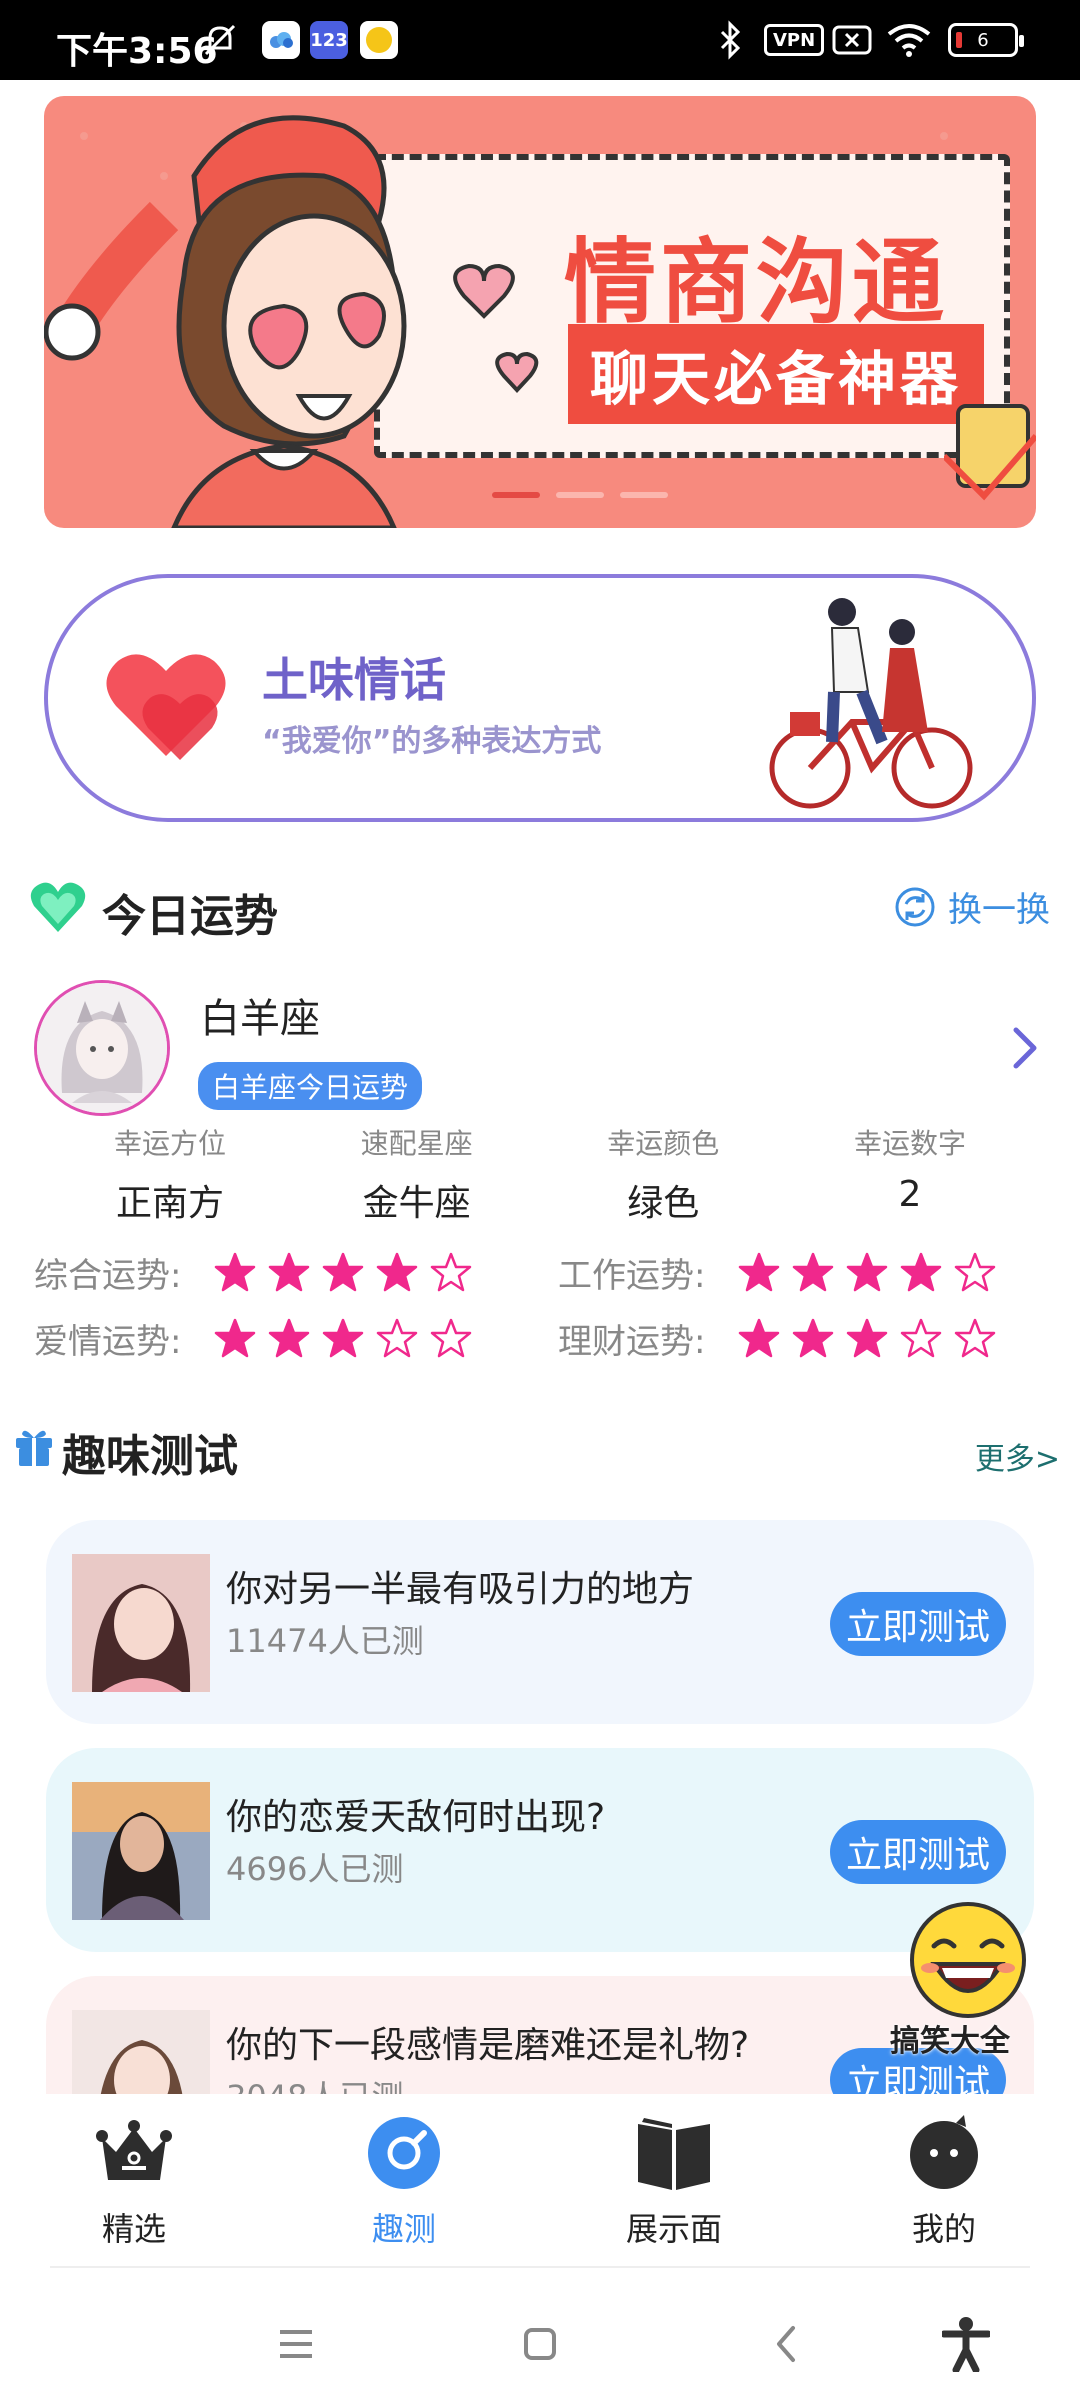  I want to click on fortune-label: 综合运势:, so click(108, 1276).